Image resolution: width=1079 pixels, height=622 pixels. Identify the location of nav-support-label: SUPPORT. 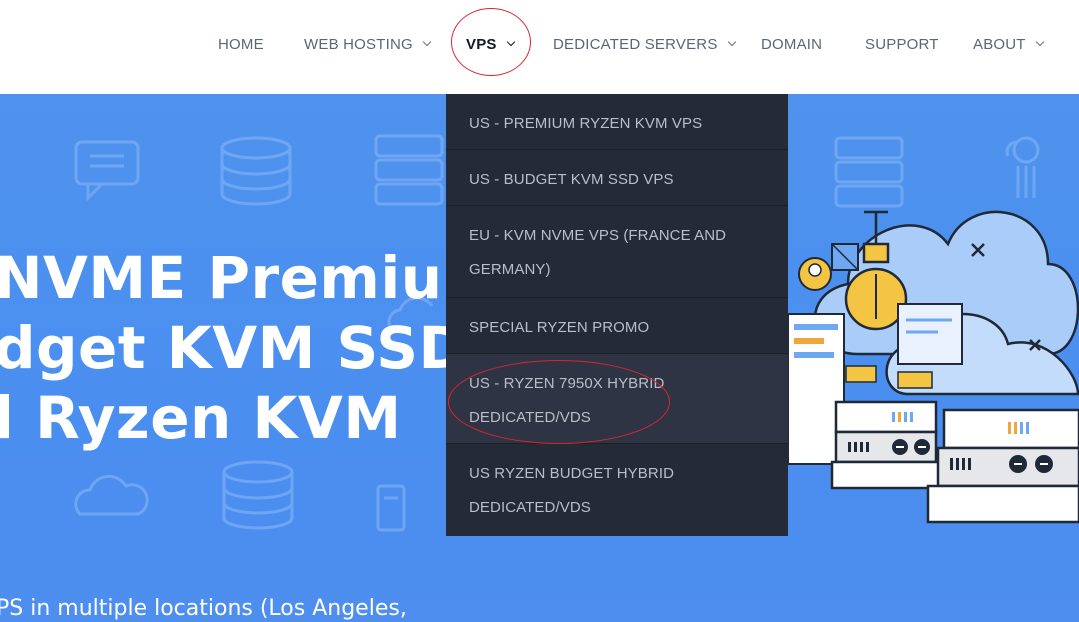
(902, 44).